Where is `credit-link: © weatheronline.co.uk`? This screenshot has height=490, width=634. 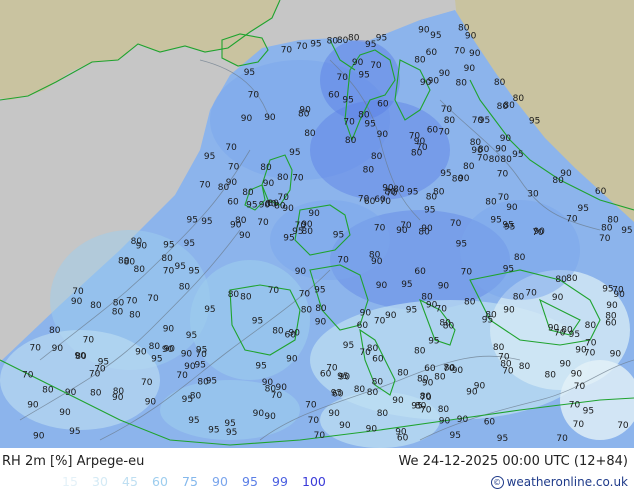
credit-link: © weatheronline.co.uk is located at coordinates (559, 482).